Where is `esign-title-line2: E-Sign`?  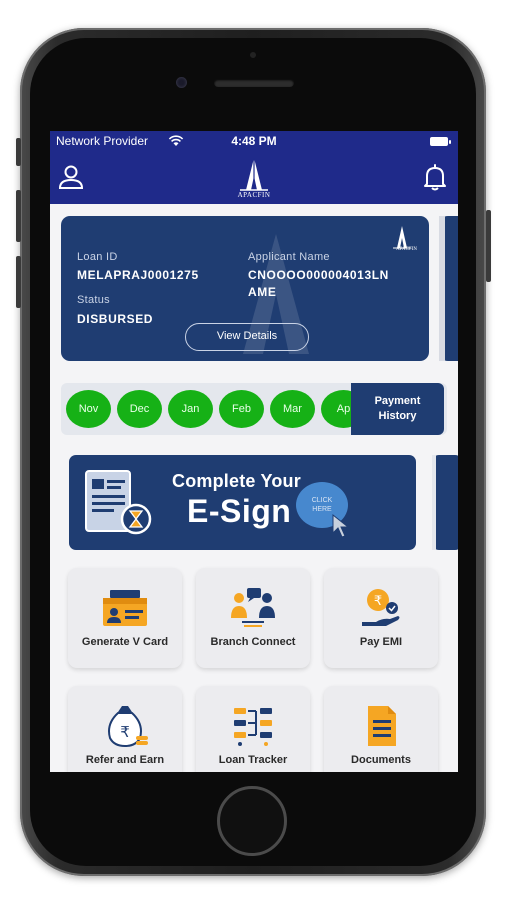
esign-title-line2: E-Sign is located at coordinates (239, 511).